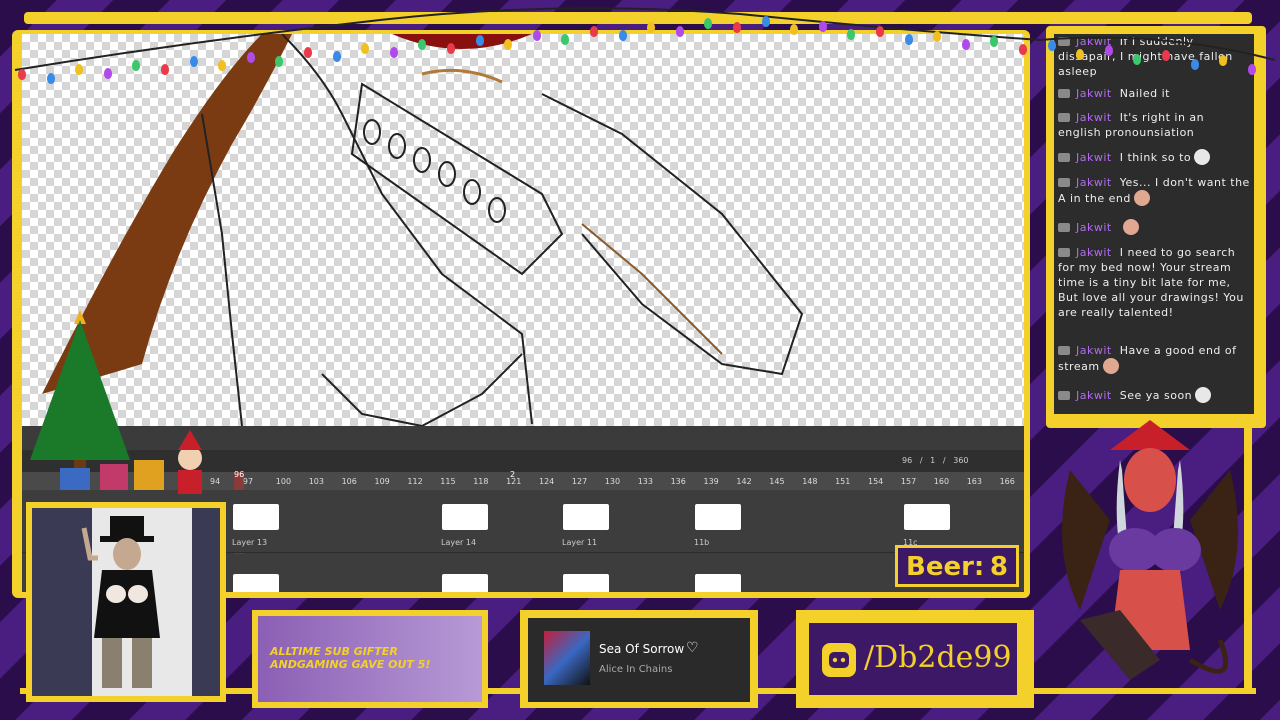 The width and height of the screenshot is (1280, 720). I want to click on sub-gifter-text: ALLTIME SUB GIFTER ANDGAMING GAVE OUT 5!, so click(350, 658).